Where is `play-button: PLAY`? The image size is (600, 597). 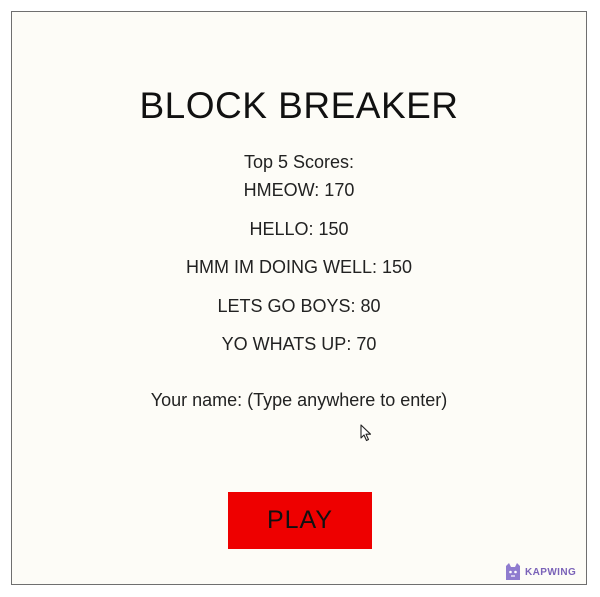
play-button: PLAY is located at coordinates (300, 520).